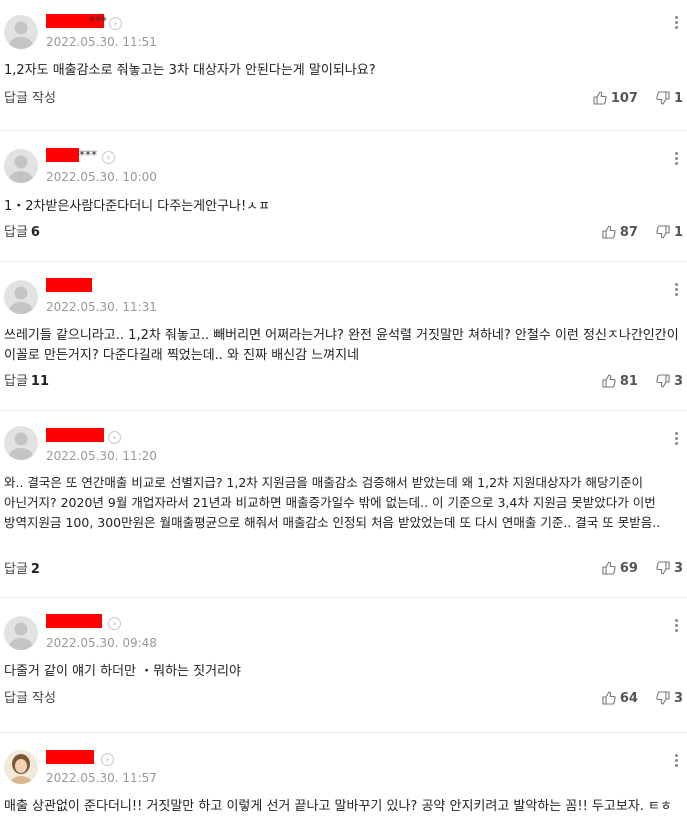 This screenshot has width=687, height=832. I want to click on like-button: 64, so click(620, 698).